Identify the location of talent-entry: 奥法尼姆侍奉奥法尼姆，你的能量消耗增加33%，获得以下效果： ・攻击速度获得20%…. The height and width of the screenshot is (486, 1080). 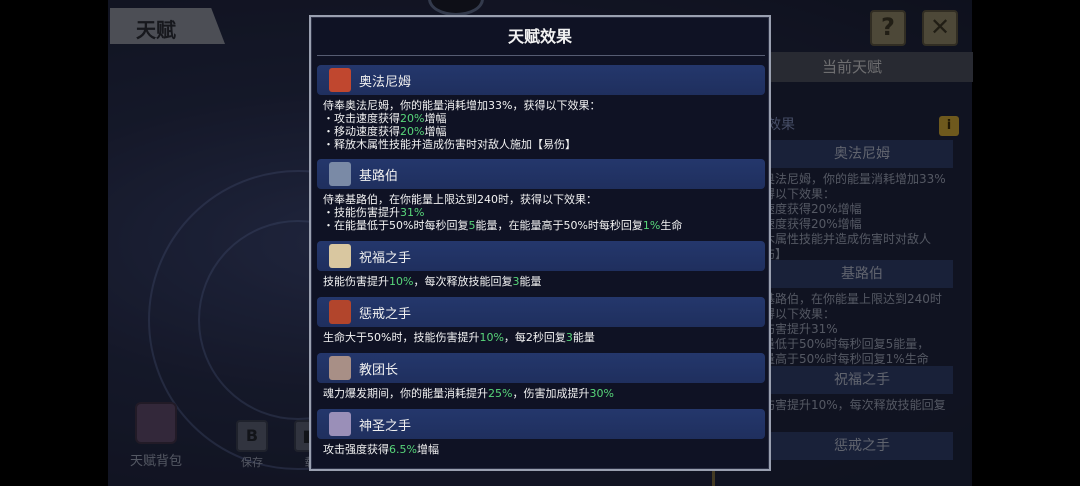
(541, 108).